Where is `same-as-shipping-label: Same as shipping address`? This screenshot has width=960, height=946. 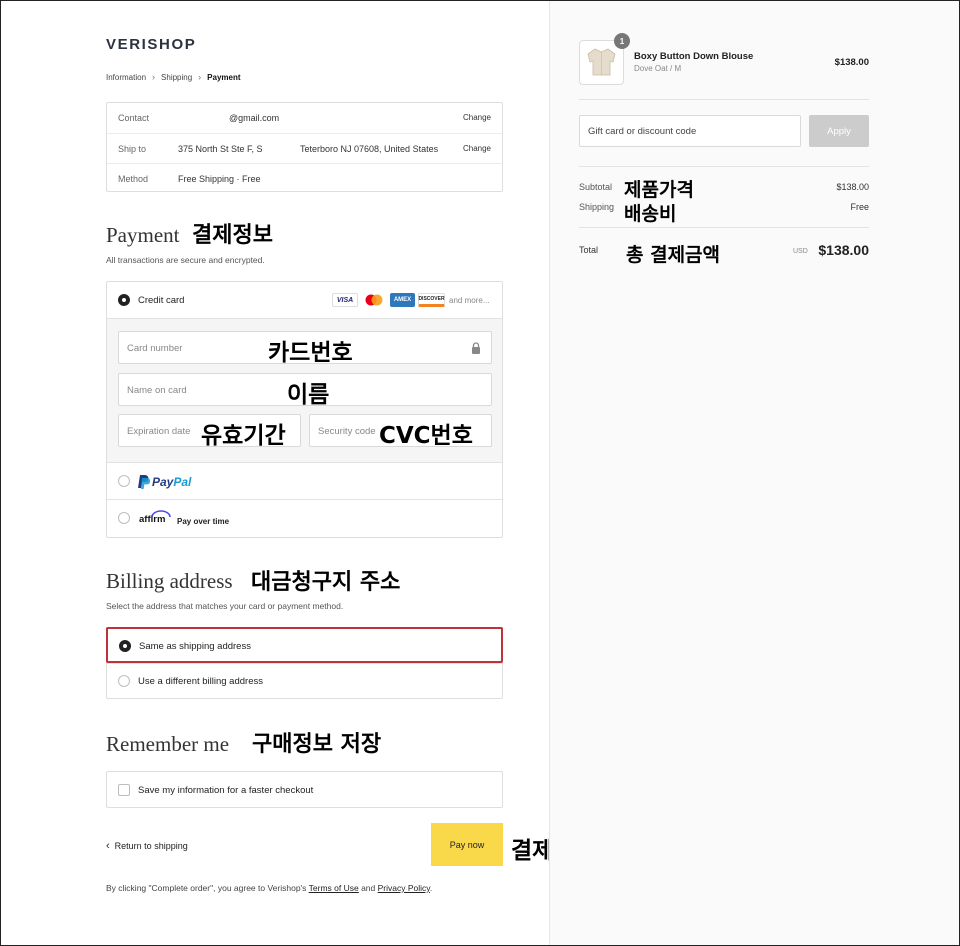 same-as-shipping-label: Same as shipping address is located at coordinates (195, 646).